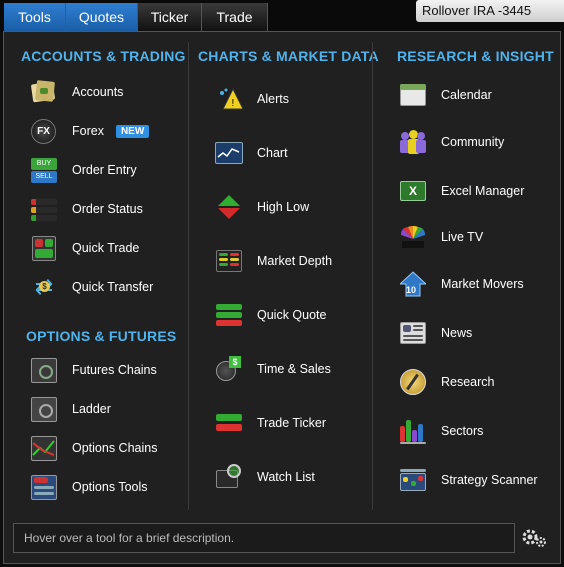 The height and width of the screenshot is (567, 564). Describe the element at coordinates (229, 207) in the screenshot. I see `high-low-icon` at that location.